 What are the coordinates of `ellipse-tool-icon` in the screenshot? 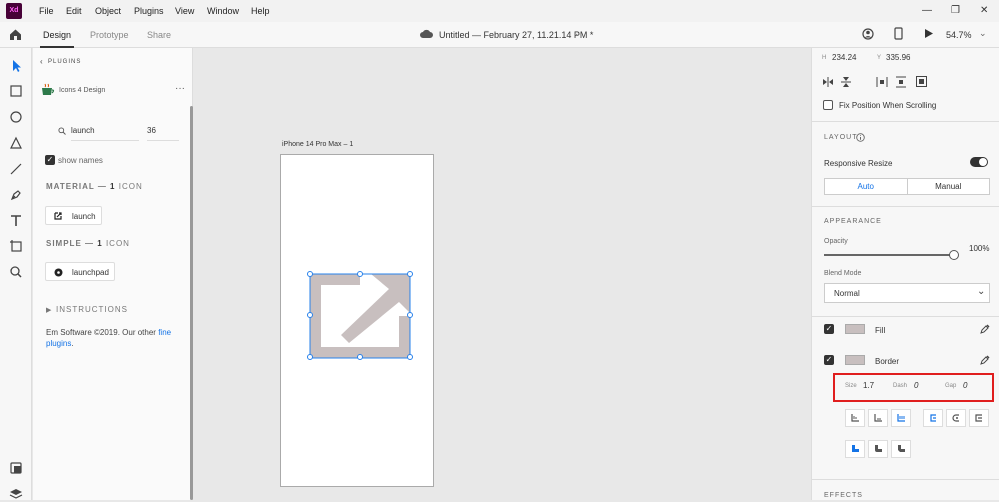 It's located at (16, 117).